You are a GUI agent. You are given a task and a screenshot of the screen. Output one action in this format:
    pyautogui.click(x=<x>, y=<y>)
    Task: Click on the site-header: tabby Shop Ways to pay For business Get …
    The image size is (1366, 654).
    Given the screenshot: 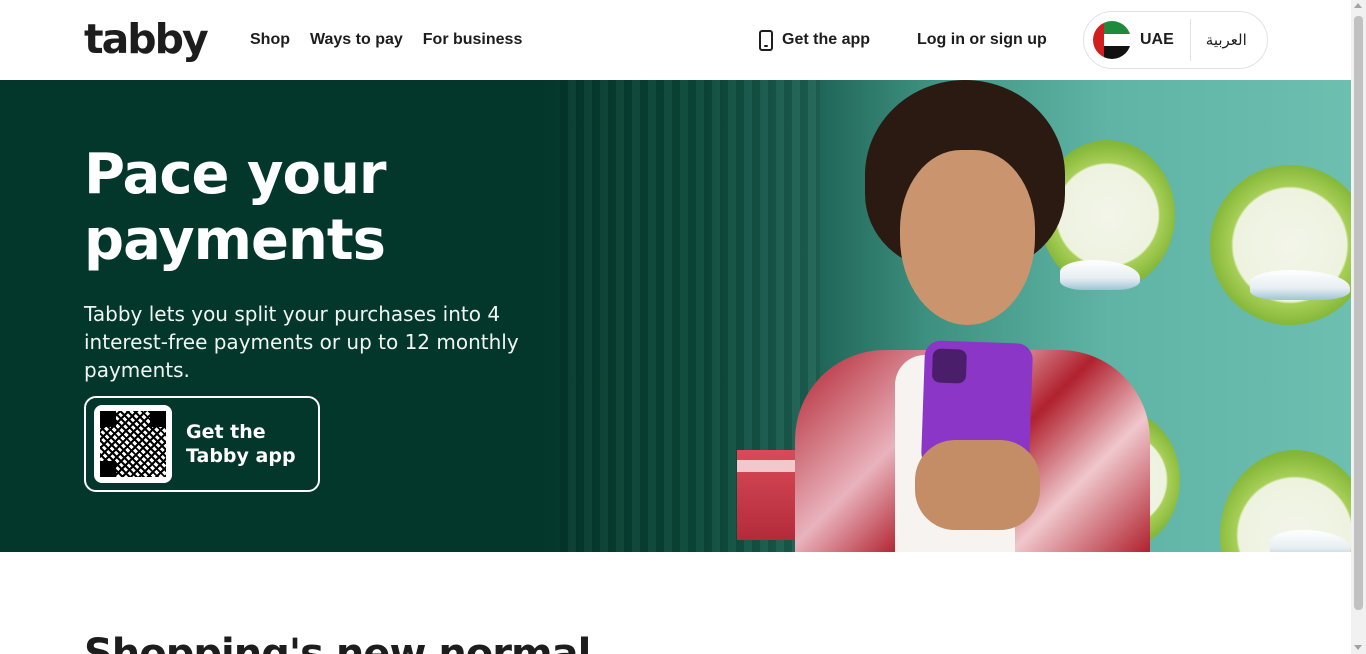 What is the action you would take?
    pyautogui.click(x=675, y=40)
    